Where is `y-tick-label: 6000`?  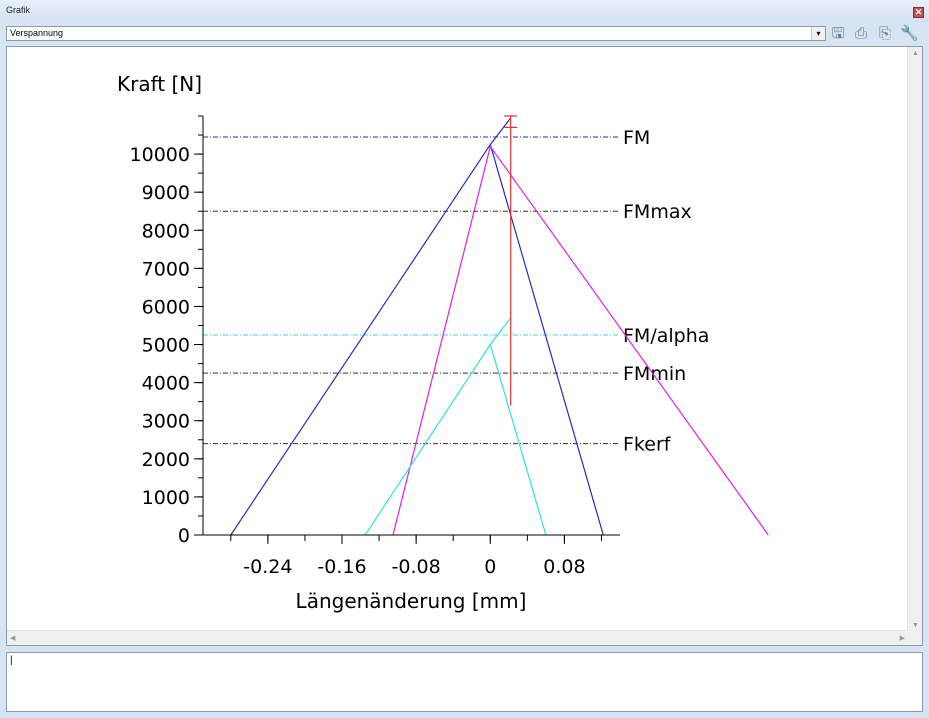
y-tick-label: 6000 is located at coordinates (166, 307).